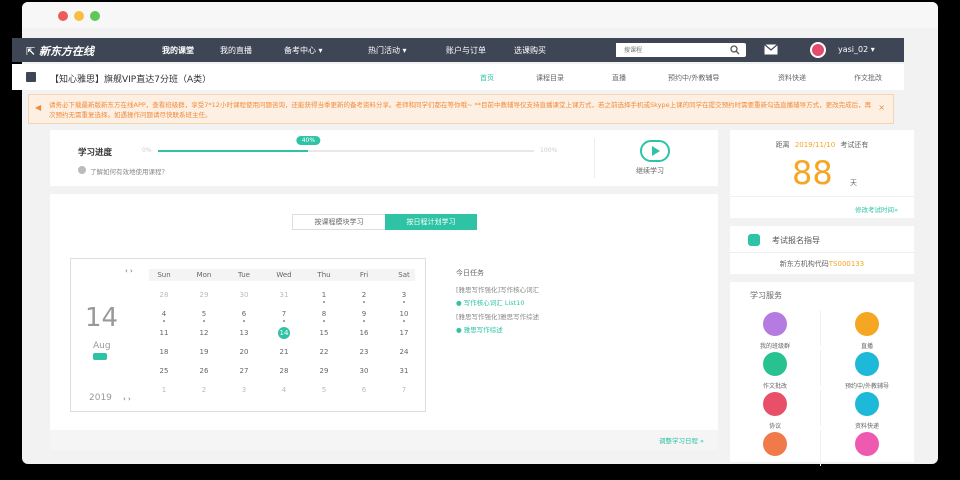 Image resolution: width=960 pixels, height=480 pixels. Describe the element at coordinates (178, 50) in the screenshot. I see `nav-my-classroom: 我的课堂` at that location.